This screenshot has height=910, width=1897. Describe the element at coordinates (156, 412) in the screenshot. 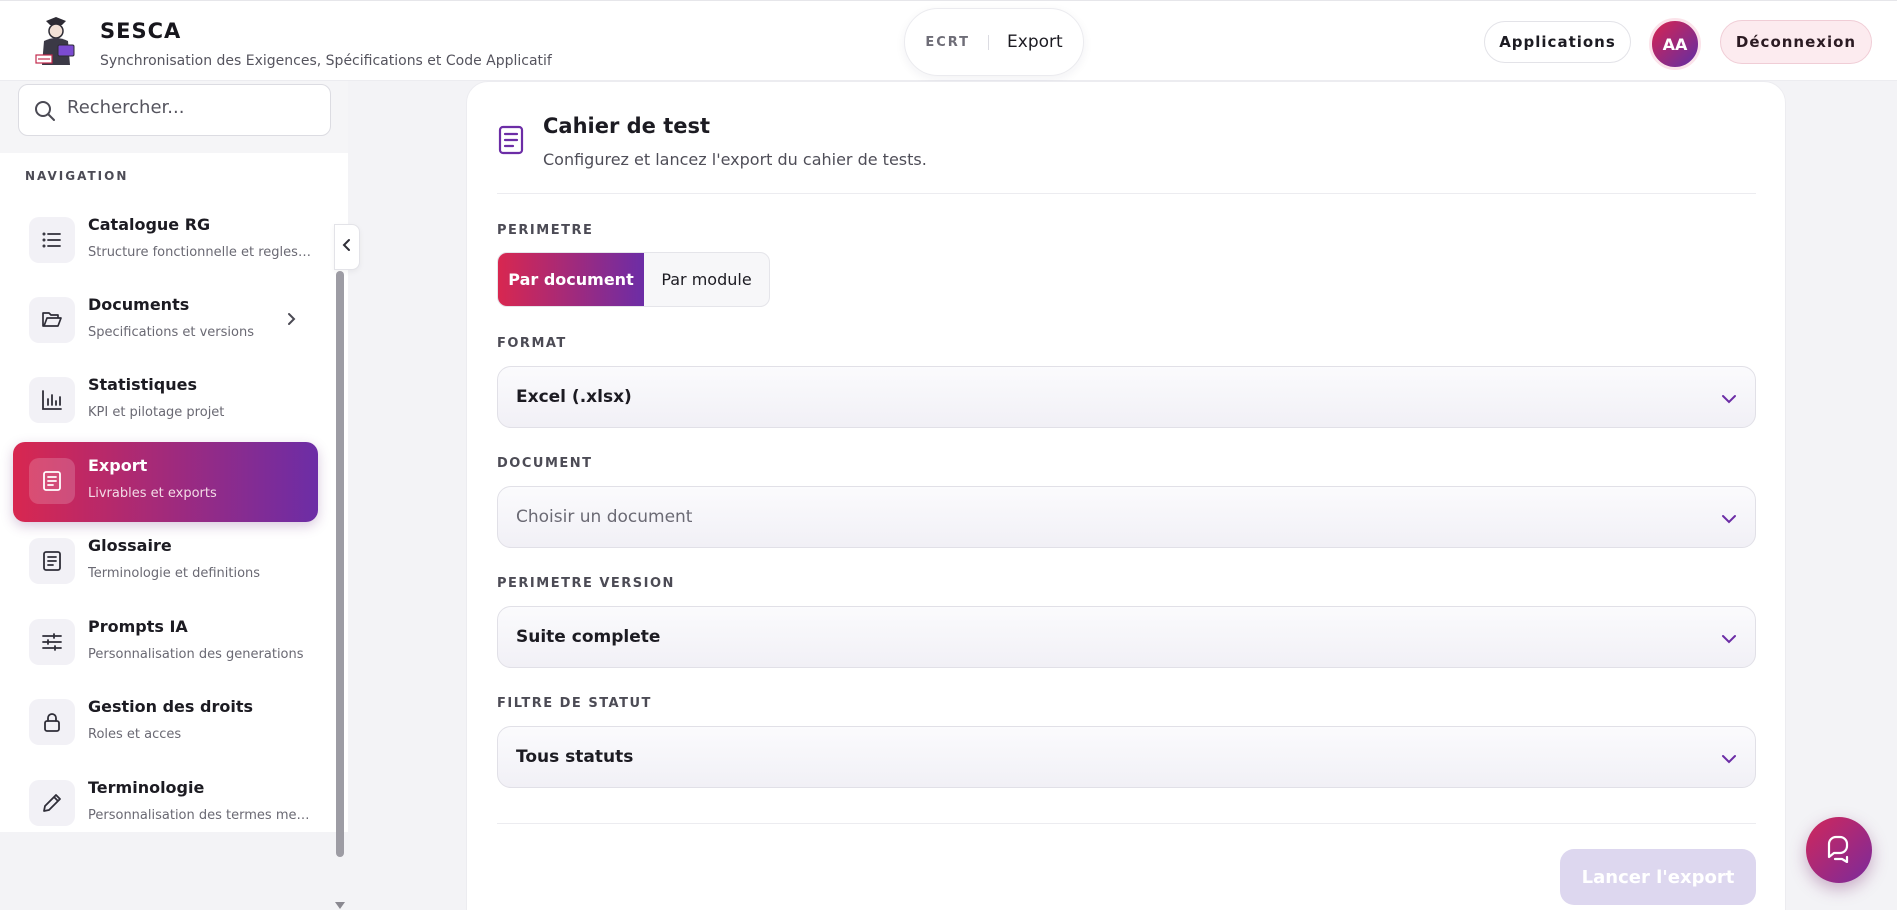

I see `sidebar-item-subtitle: KPI et pilotage projet` at that location.